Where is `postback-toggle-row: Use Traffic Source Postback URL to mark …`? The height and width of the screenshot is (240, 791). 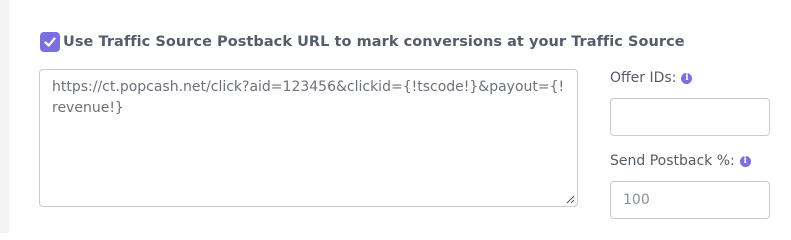 postback-toggle-row: Use Traffic Source Postback URL to mark … is located at coordinates (362, 42).